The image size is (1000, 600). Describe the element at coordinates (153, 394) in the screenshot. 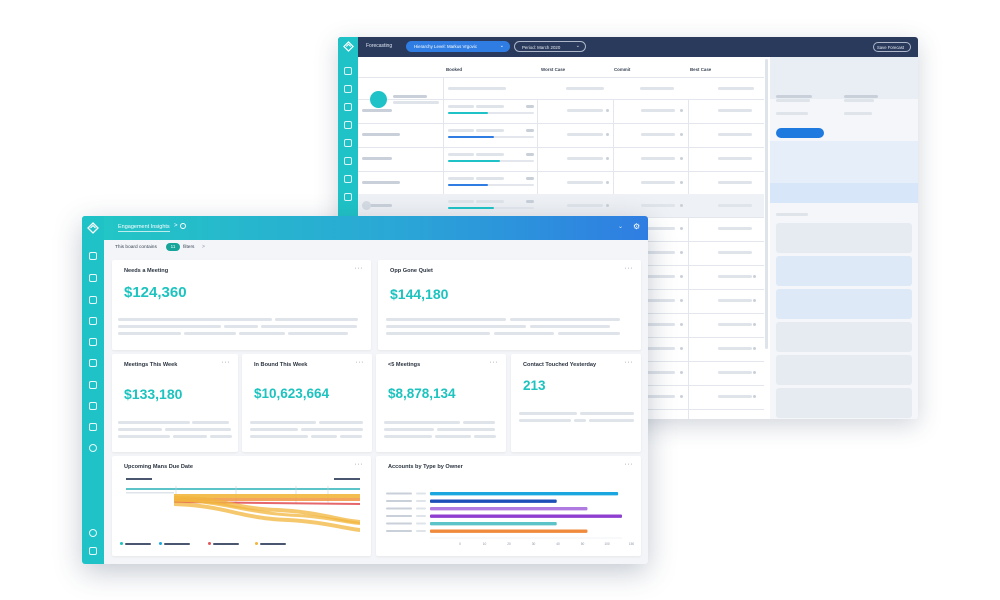

I see `card-value: $133,180` at that location.